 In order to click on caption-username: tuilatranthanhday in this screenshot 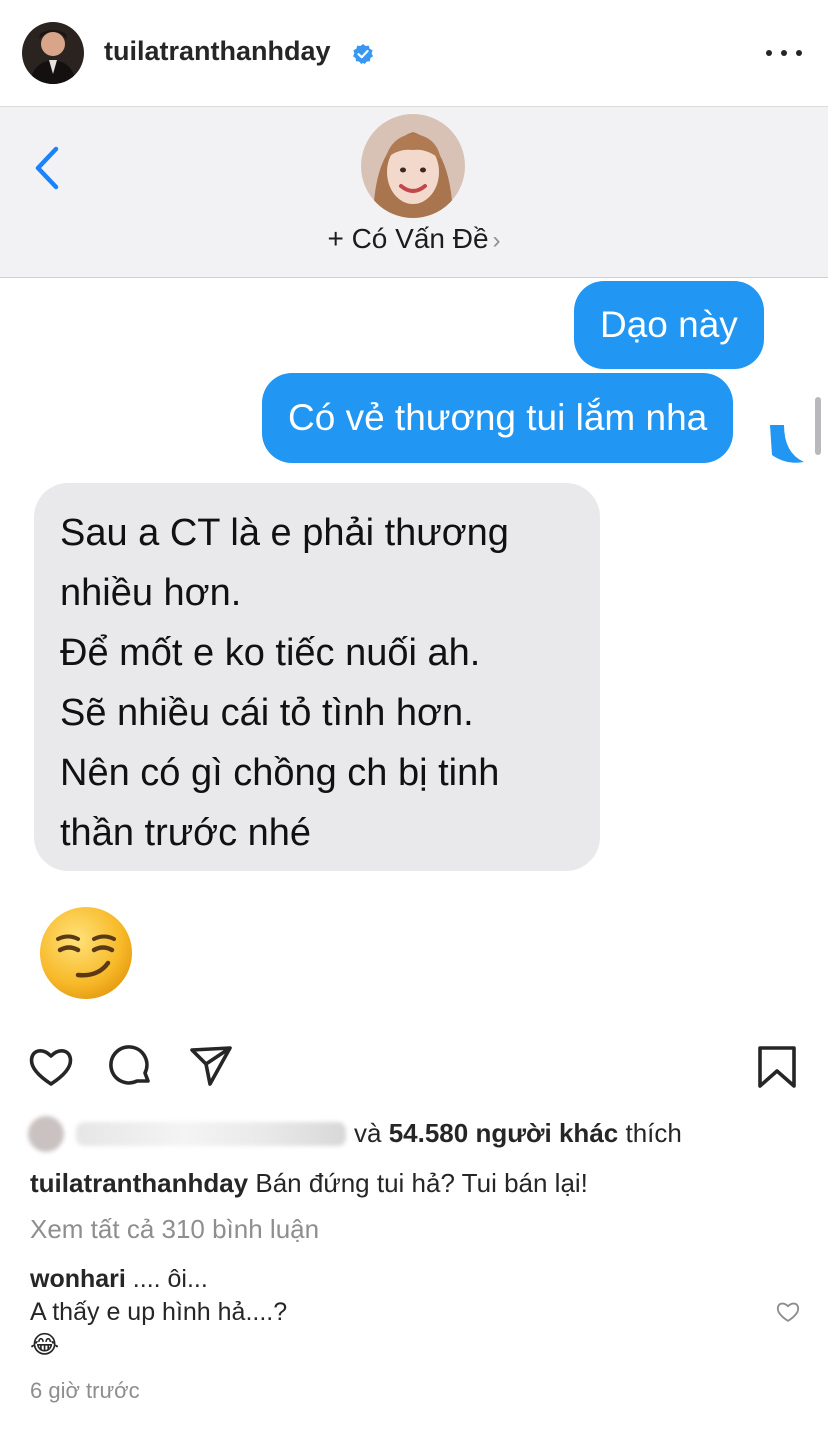, I will do `click(139, 1183)`.